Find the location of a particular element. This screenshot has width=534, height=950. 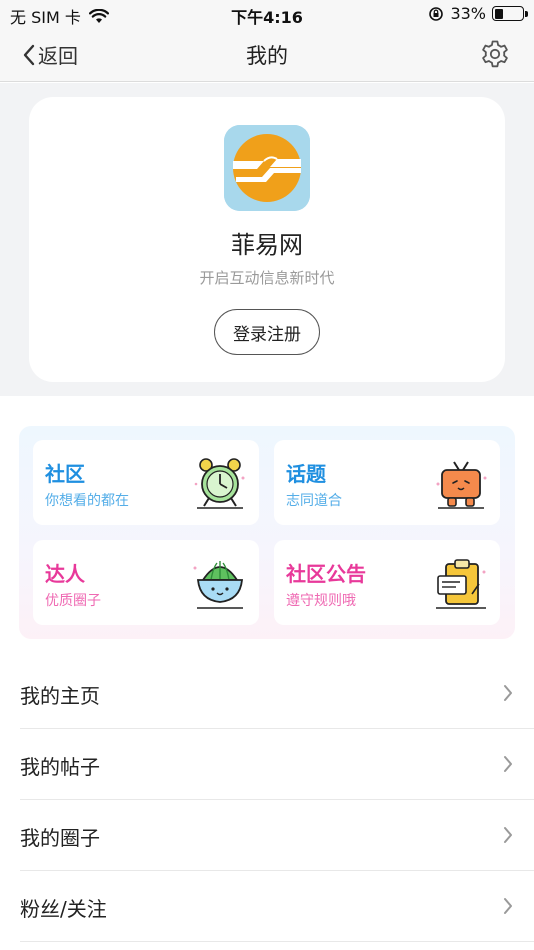

battery-icon is located at coordinates (510, 13).